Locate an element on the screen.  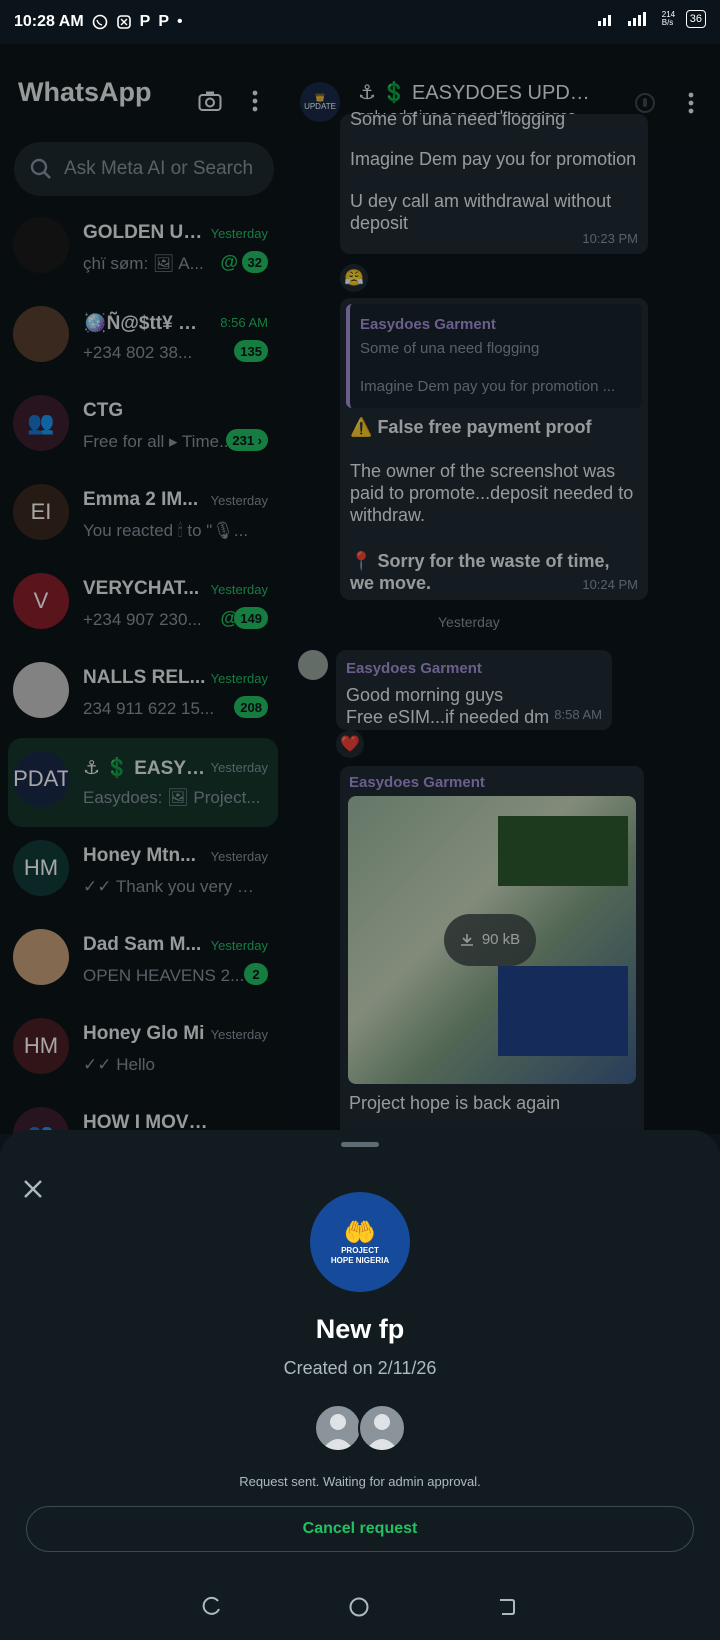
quoted-text: Some of una need flogging is located at coordinates (450, 348).